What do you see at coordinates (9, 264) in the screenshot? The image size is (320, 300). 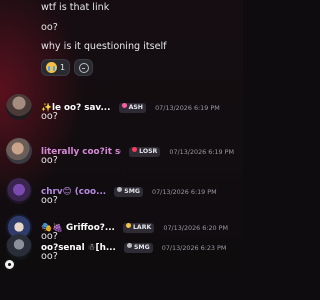 I see `status-icon` at bounding box center [9, 264].